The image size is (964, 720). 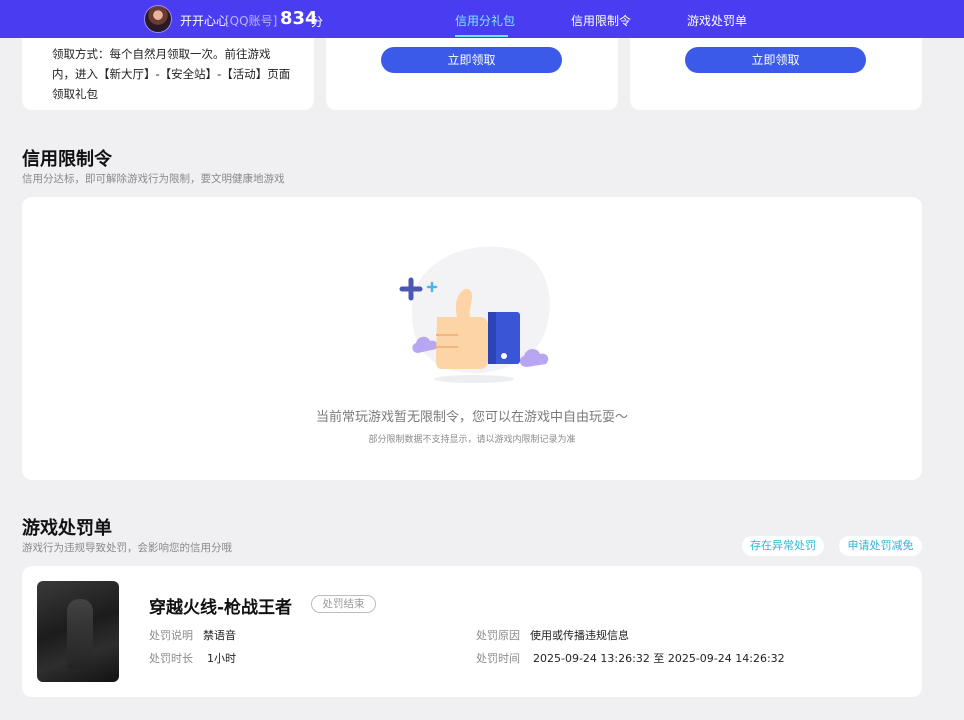 What do you see at coordinates (153, 179) in the screenshot?
I see `restriction-section-subtitle: 信用分达标，即可解除游戏行为限制，要文明健康地游戏` at bounding box center [153, 179].